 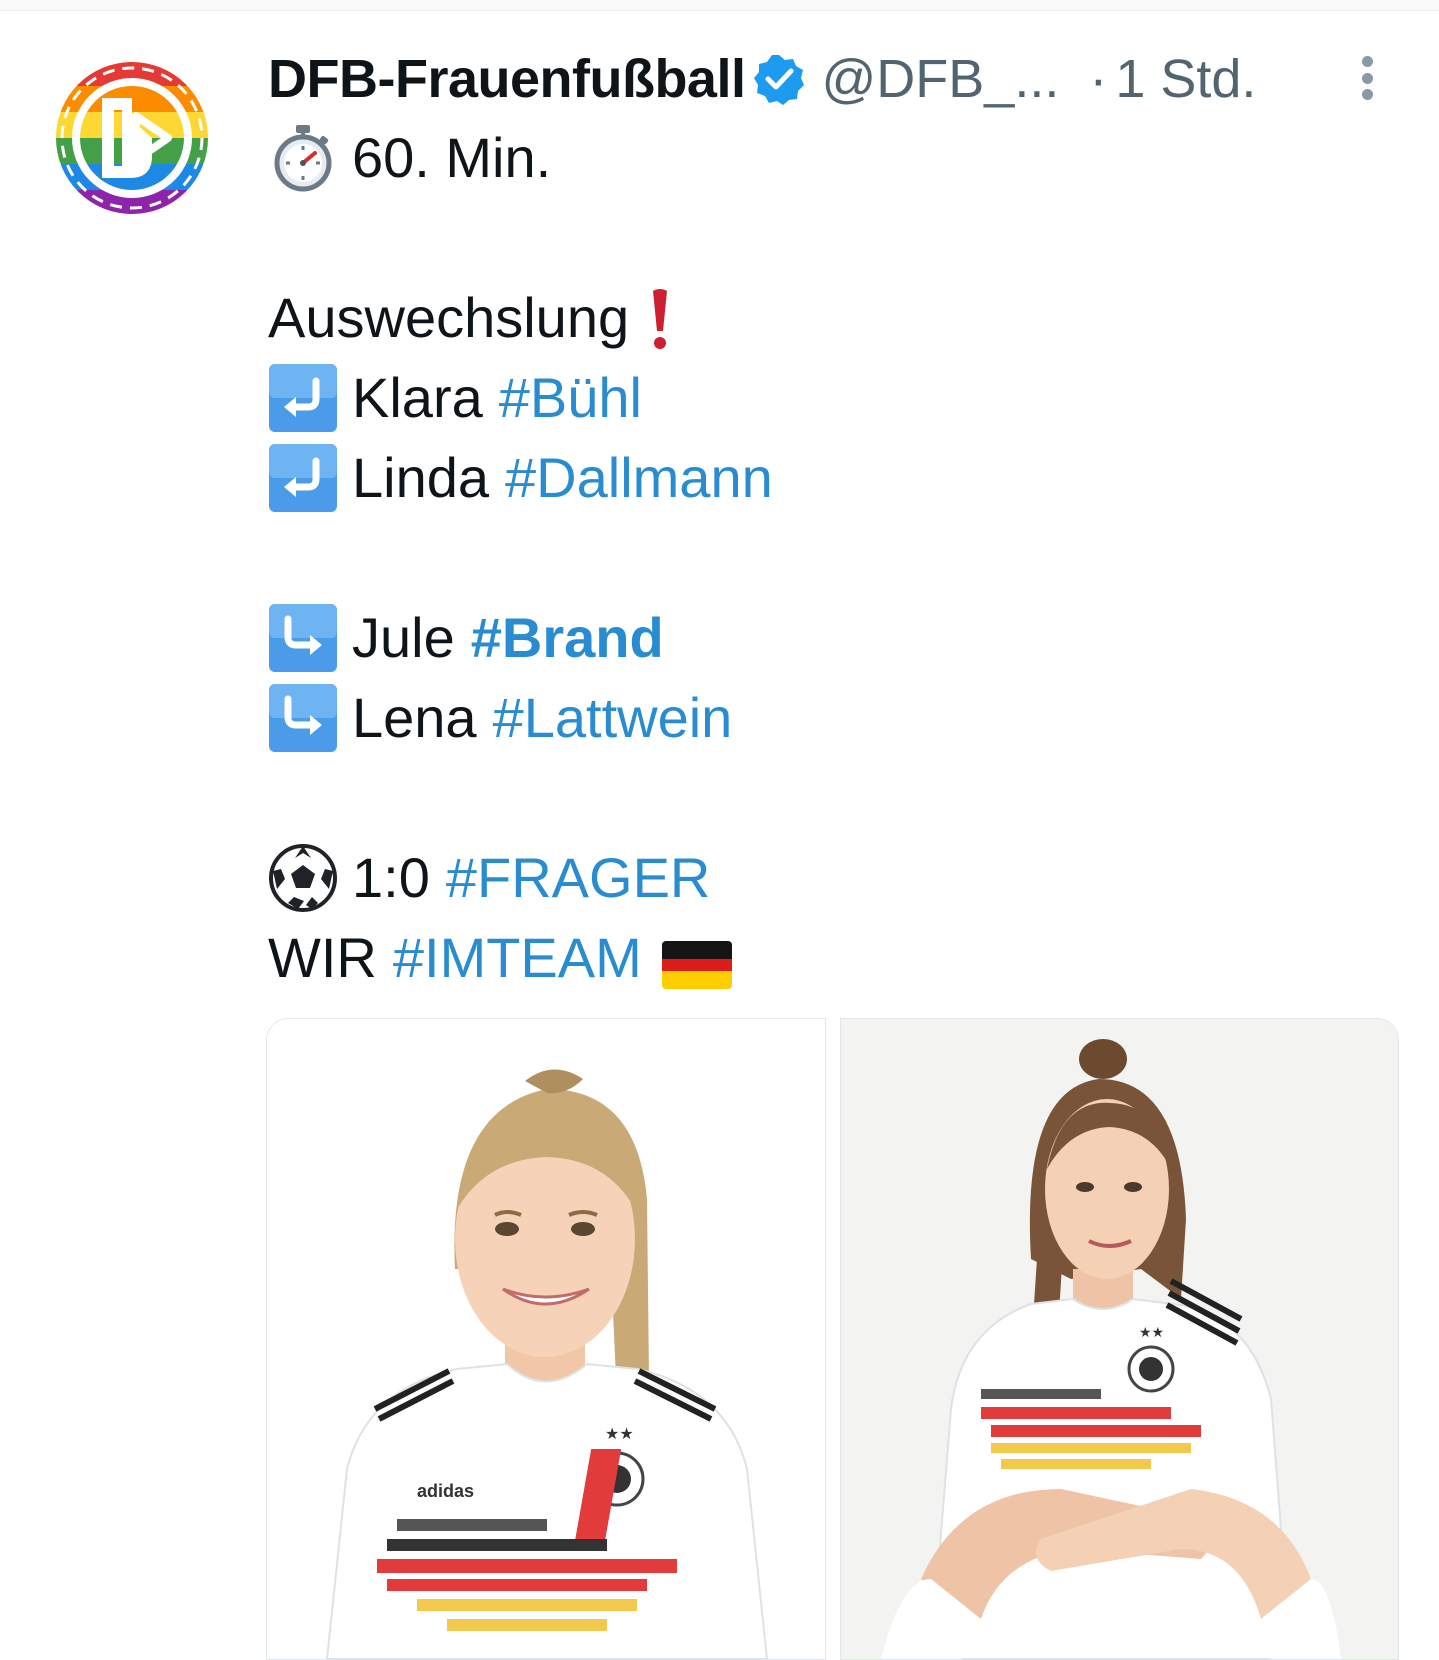 I want to click on team-line: WIR #IMTEAM, so click(x=833, y=958).